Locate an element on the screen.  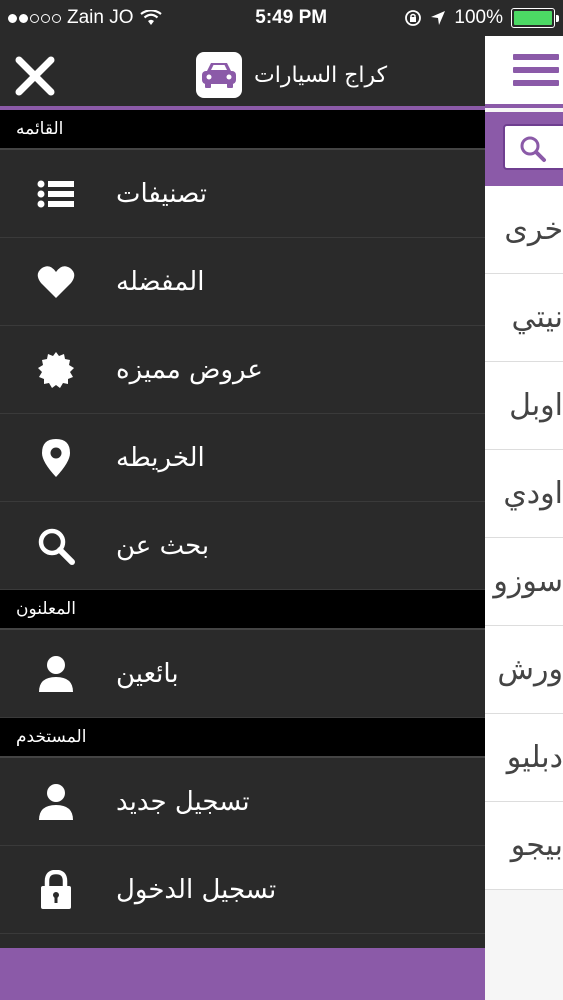
main-header is located at coordinates (524, 72).